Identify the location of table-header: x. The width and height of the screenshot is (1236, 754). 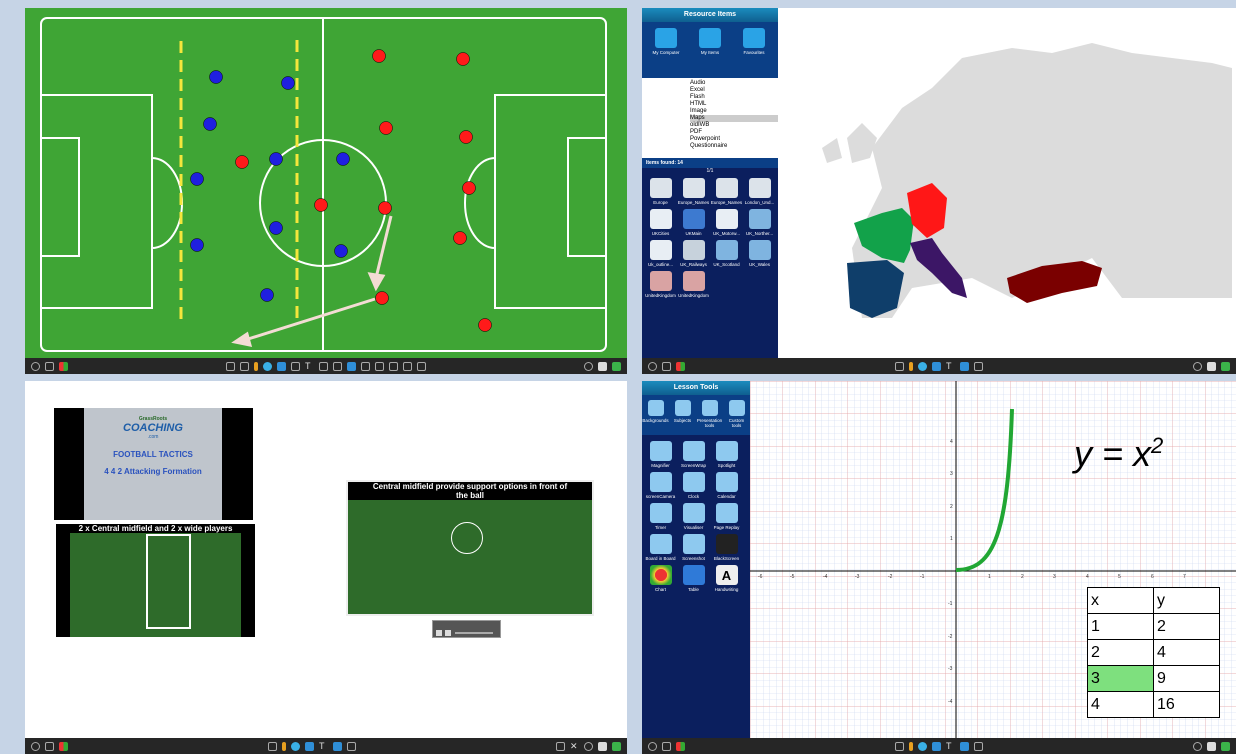
(1120, 600).